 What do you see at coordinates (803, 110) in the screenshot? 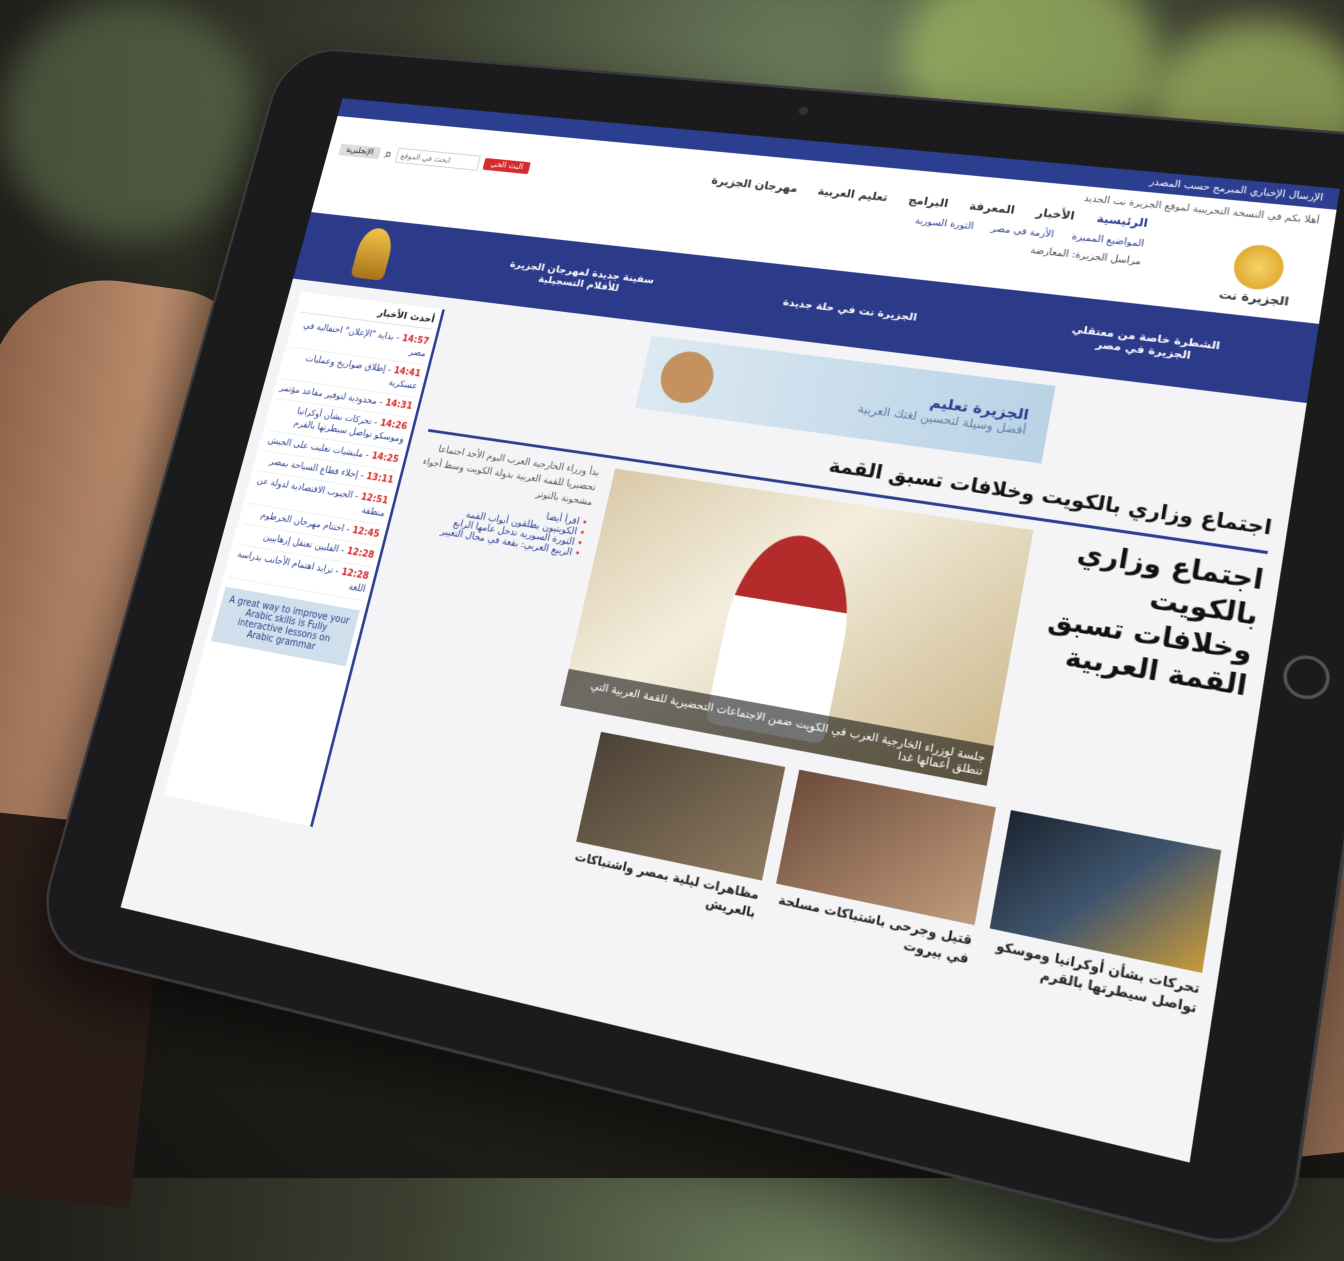
I see `camera-icon` at bounding box center [803, 110].